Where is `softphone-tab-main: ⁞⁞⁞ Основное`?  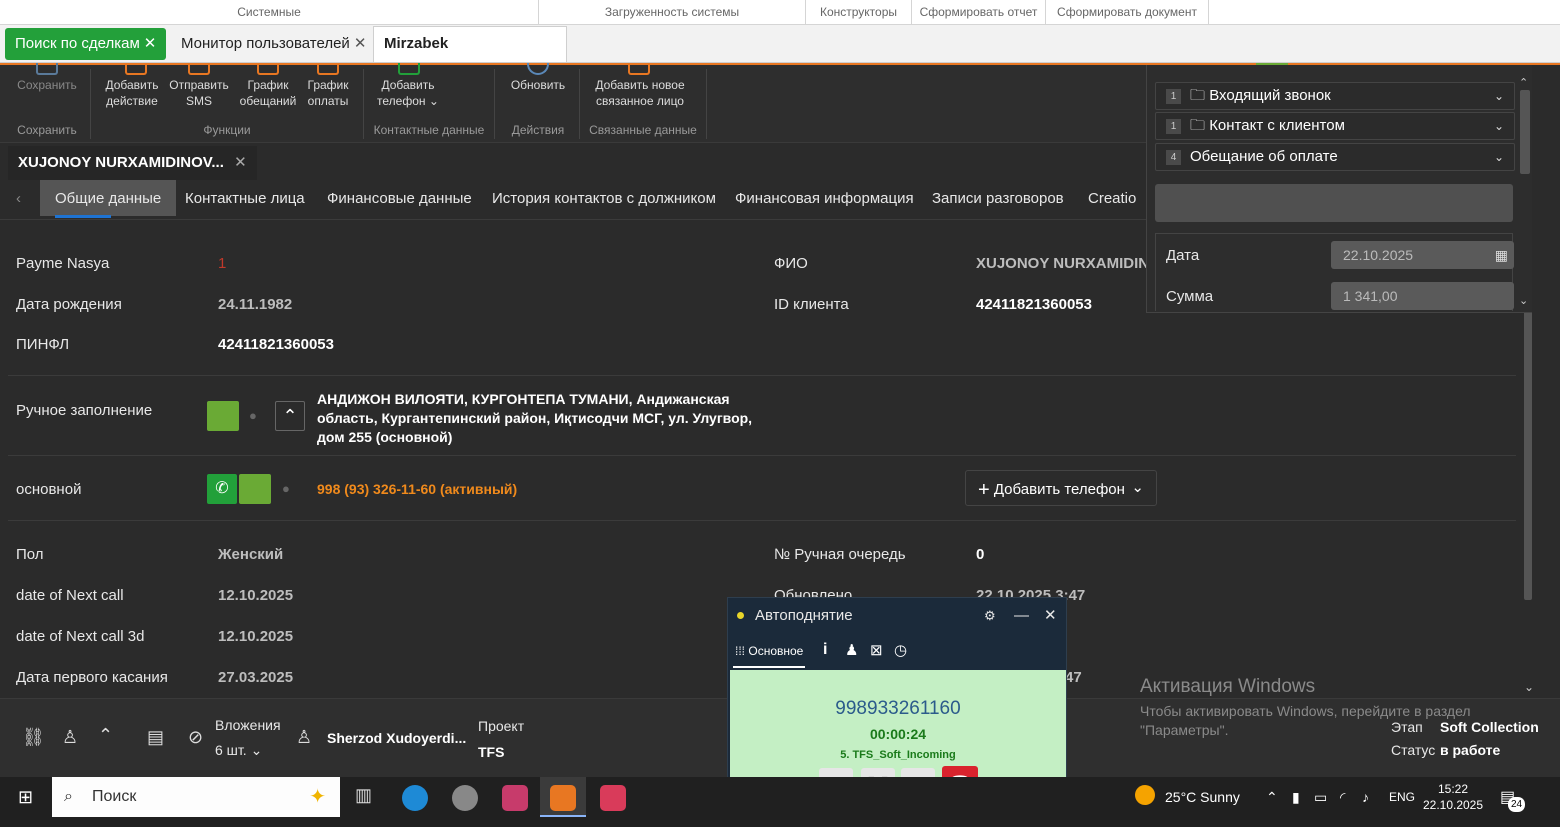 softphone-tab-main: ⁞⁞⁞ Основное is located at coordinates (769, 651).